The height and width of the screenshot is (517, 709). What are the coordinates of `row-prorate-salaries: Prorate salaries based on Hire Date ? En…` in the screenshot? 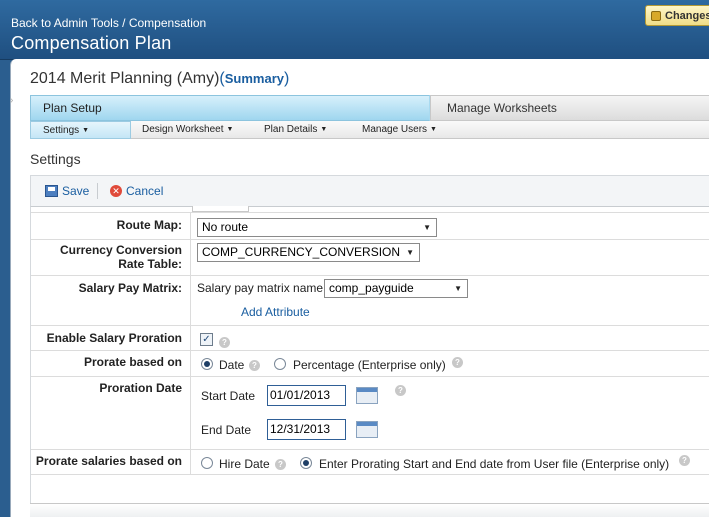 It's located at (370, 462).